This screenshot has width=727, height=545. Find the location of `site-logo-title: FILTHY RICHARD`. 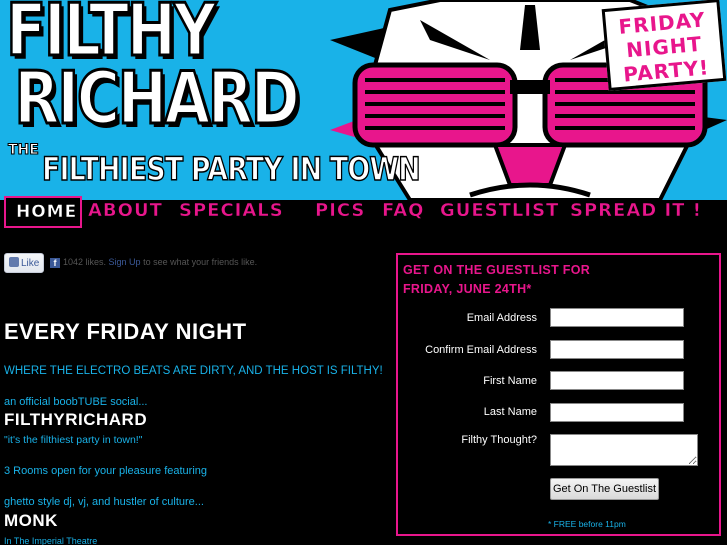

site-logo-title: FILTHY RICHARD is located at coordinates (153, 70).